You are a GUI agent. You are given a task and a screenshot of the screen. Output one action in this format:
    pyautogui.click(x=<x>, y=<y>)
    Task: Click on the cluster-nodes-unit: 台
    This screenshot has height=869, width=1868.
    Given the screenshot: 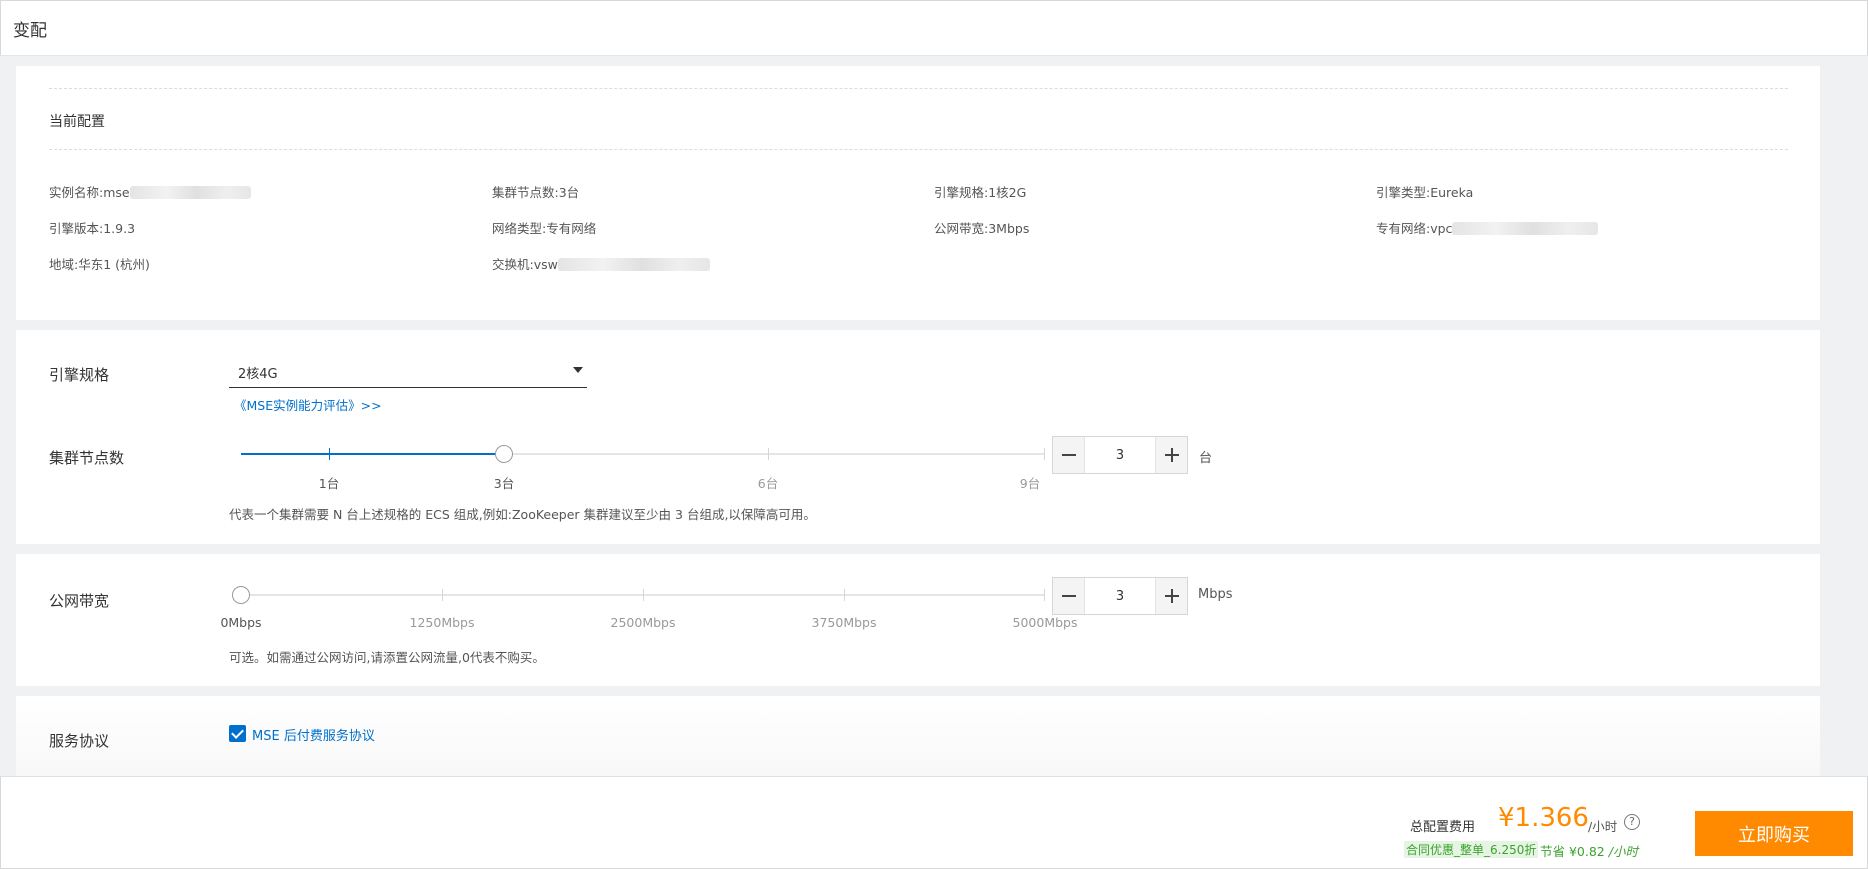 What is the action you would take?
    pyautogui.click(x=1206, y=458)
    